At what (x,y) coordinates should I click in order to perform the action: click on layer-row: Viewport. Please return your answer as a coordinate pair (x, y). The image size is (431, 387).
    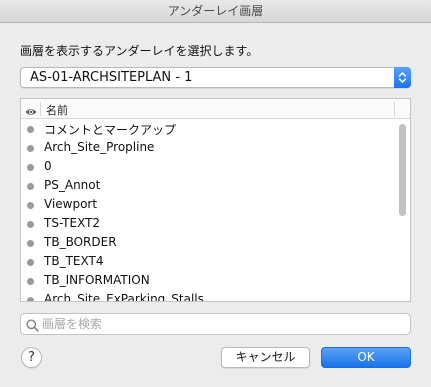
    Looking at the image, I should click on (215, 205).